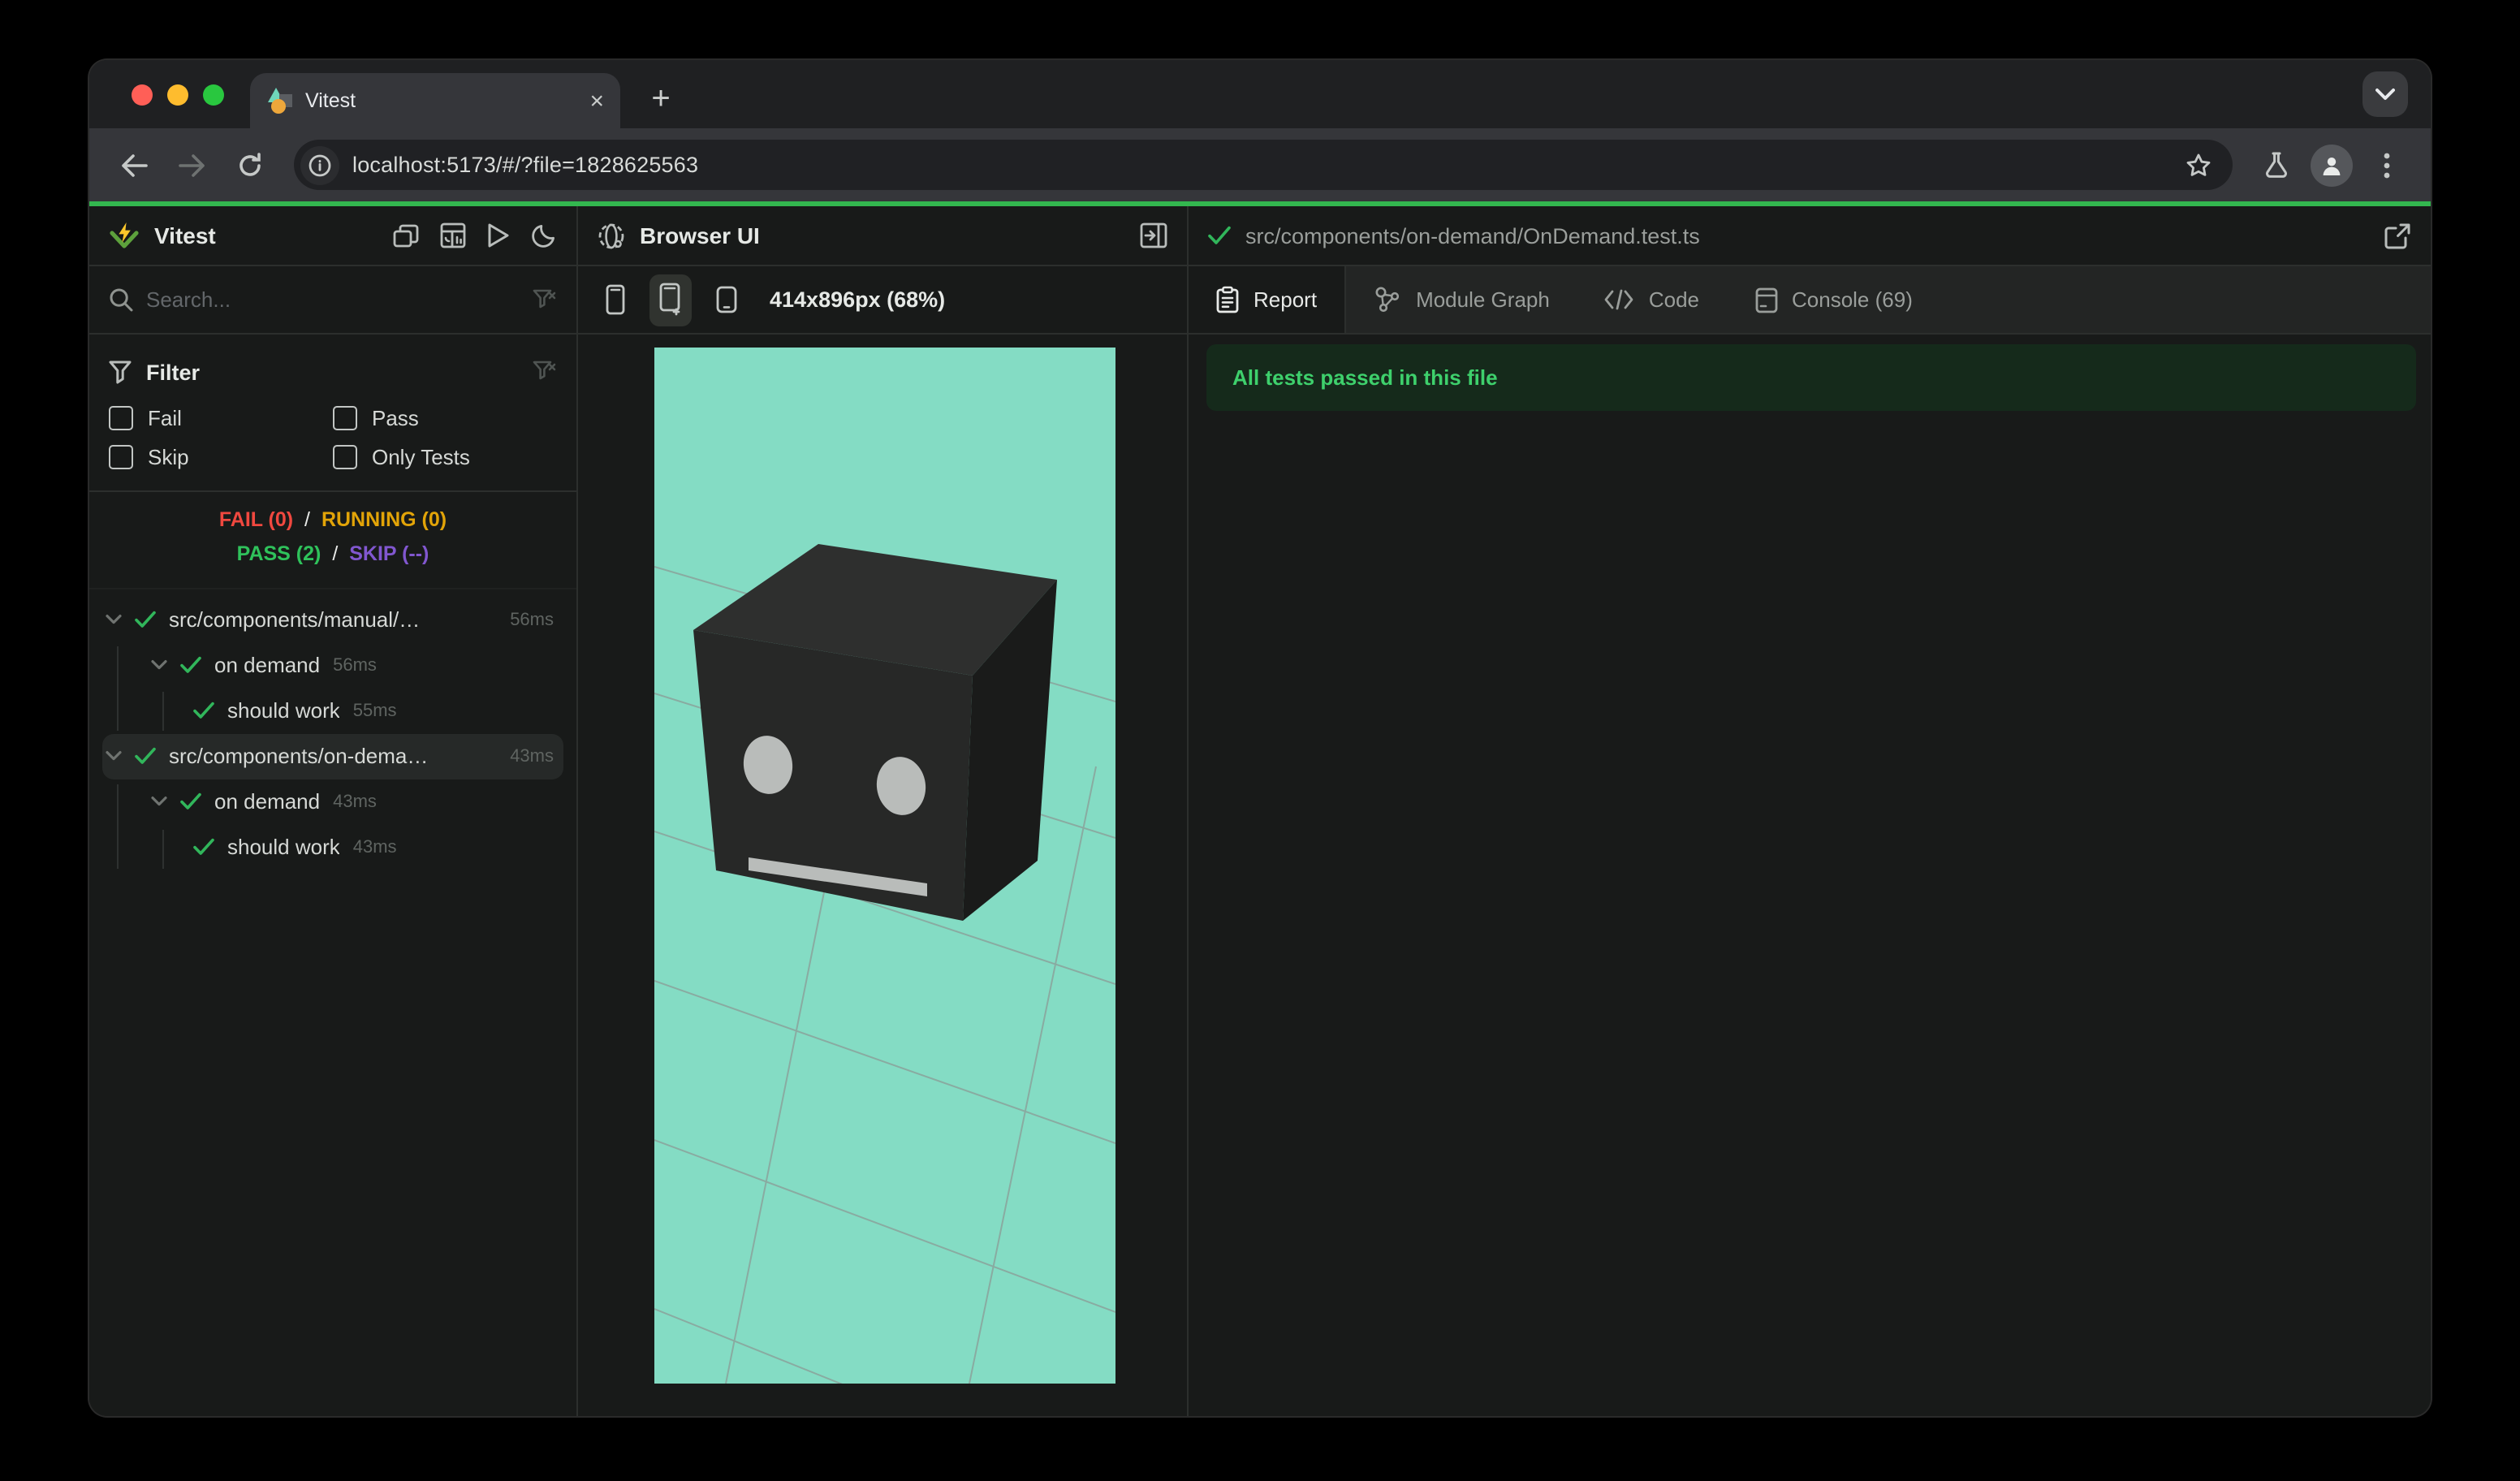 This screenshot has width=2520, height=1481. What do you see at coordinates (134, 164) in the screenshot?
I see `back-button` at bounding box center [134, 164].